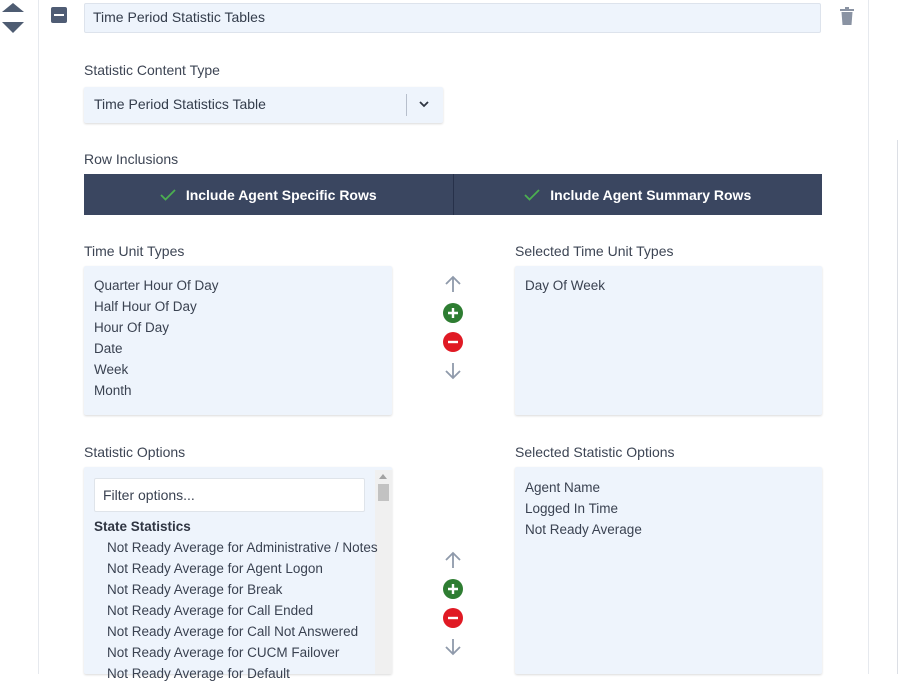  What do you see at coordinates (651, 194) in the screenshot?
I see `toggle-label: Include Agent Summary Rows` at bounding box center [651, 194].